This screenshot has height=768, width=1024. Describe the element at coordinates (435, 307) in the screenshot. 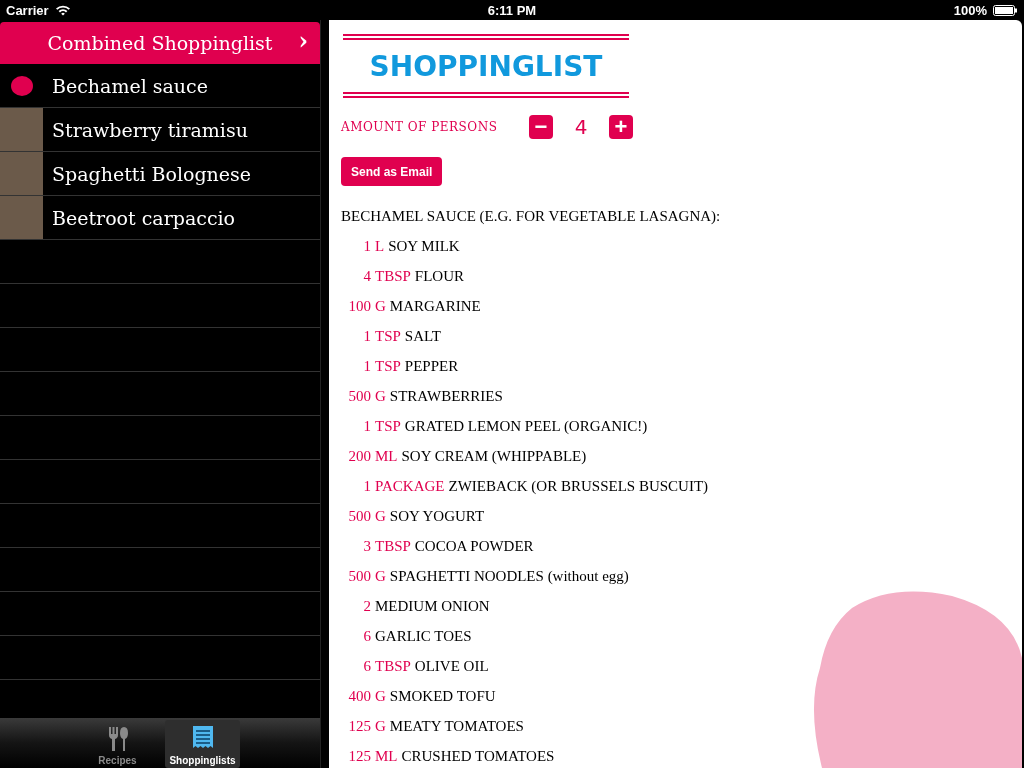

I see `ingredient-name: MARGARINE` at that location.